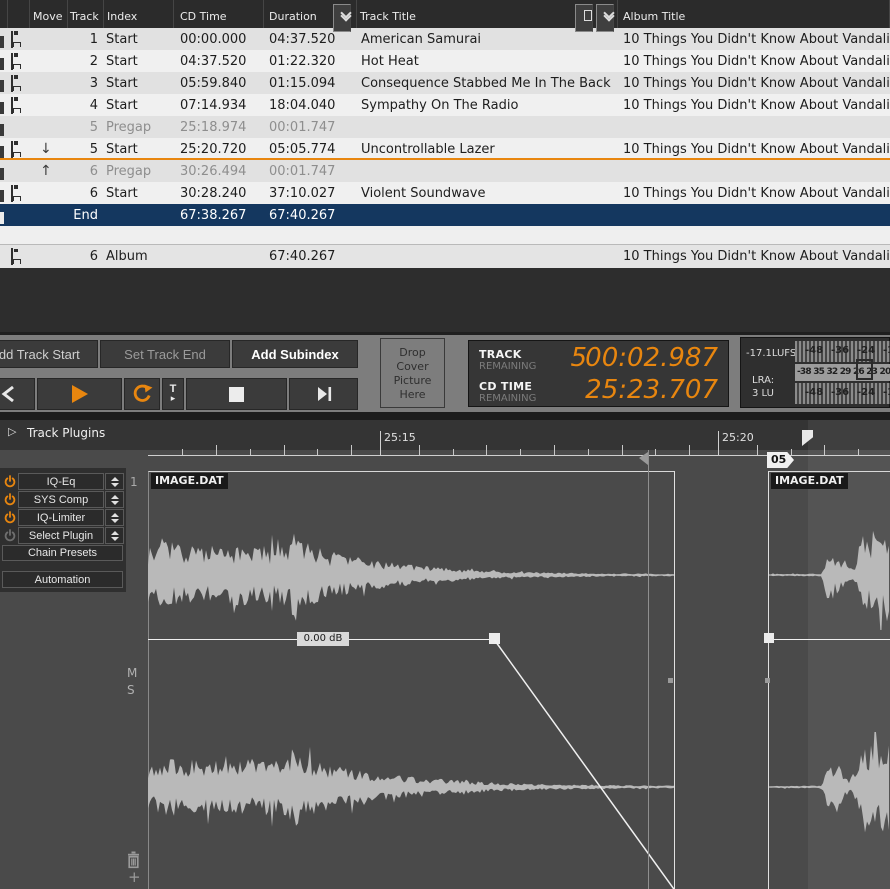  Describe the element at coordinates (142, 394) in the screenshot. I see `loop-button` at that location.